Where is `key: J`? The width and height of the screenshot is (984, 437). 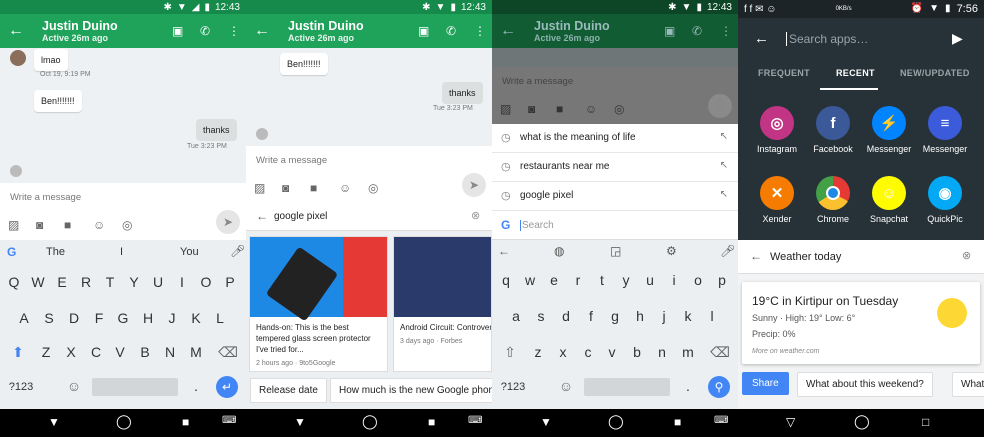
key: J is located at coordinates (172, 318).